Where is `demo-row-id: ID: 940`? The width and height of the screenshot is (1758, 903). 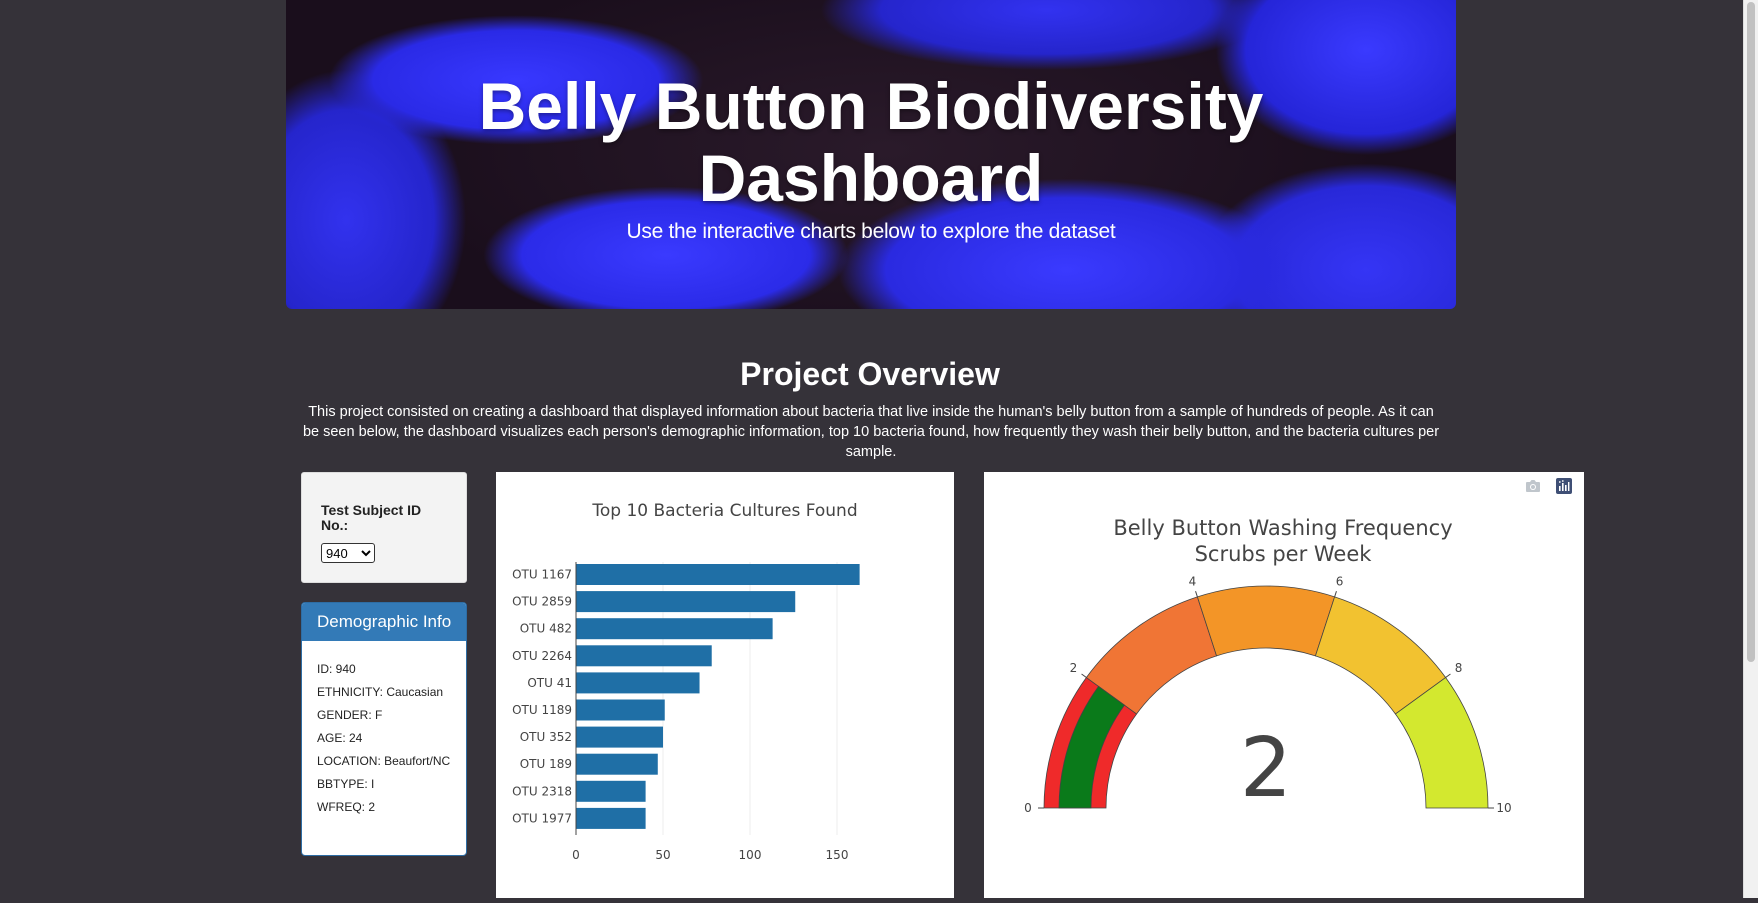
demo-row-id: ID: 940 is located at coordinates (336, 669).